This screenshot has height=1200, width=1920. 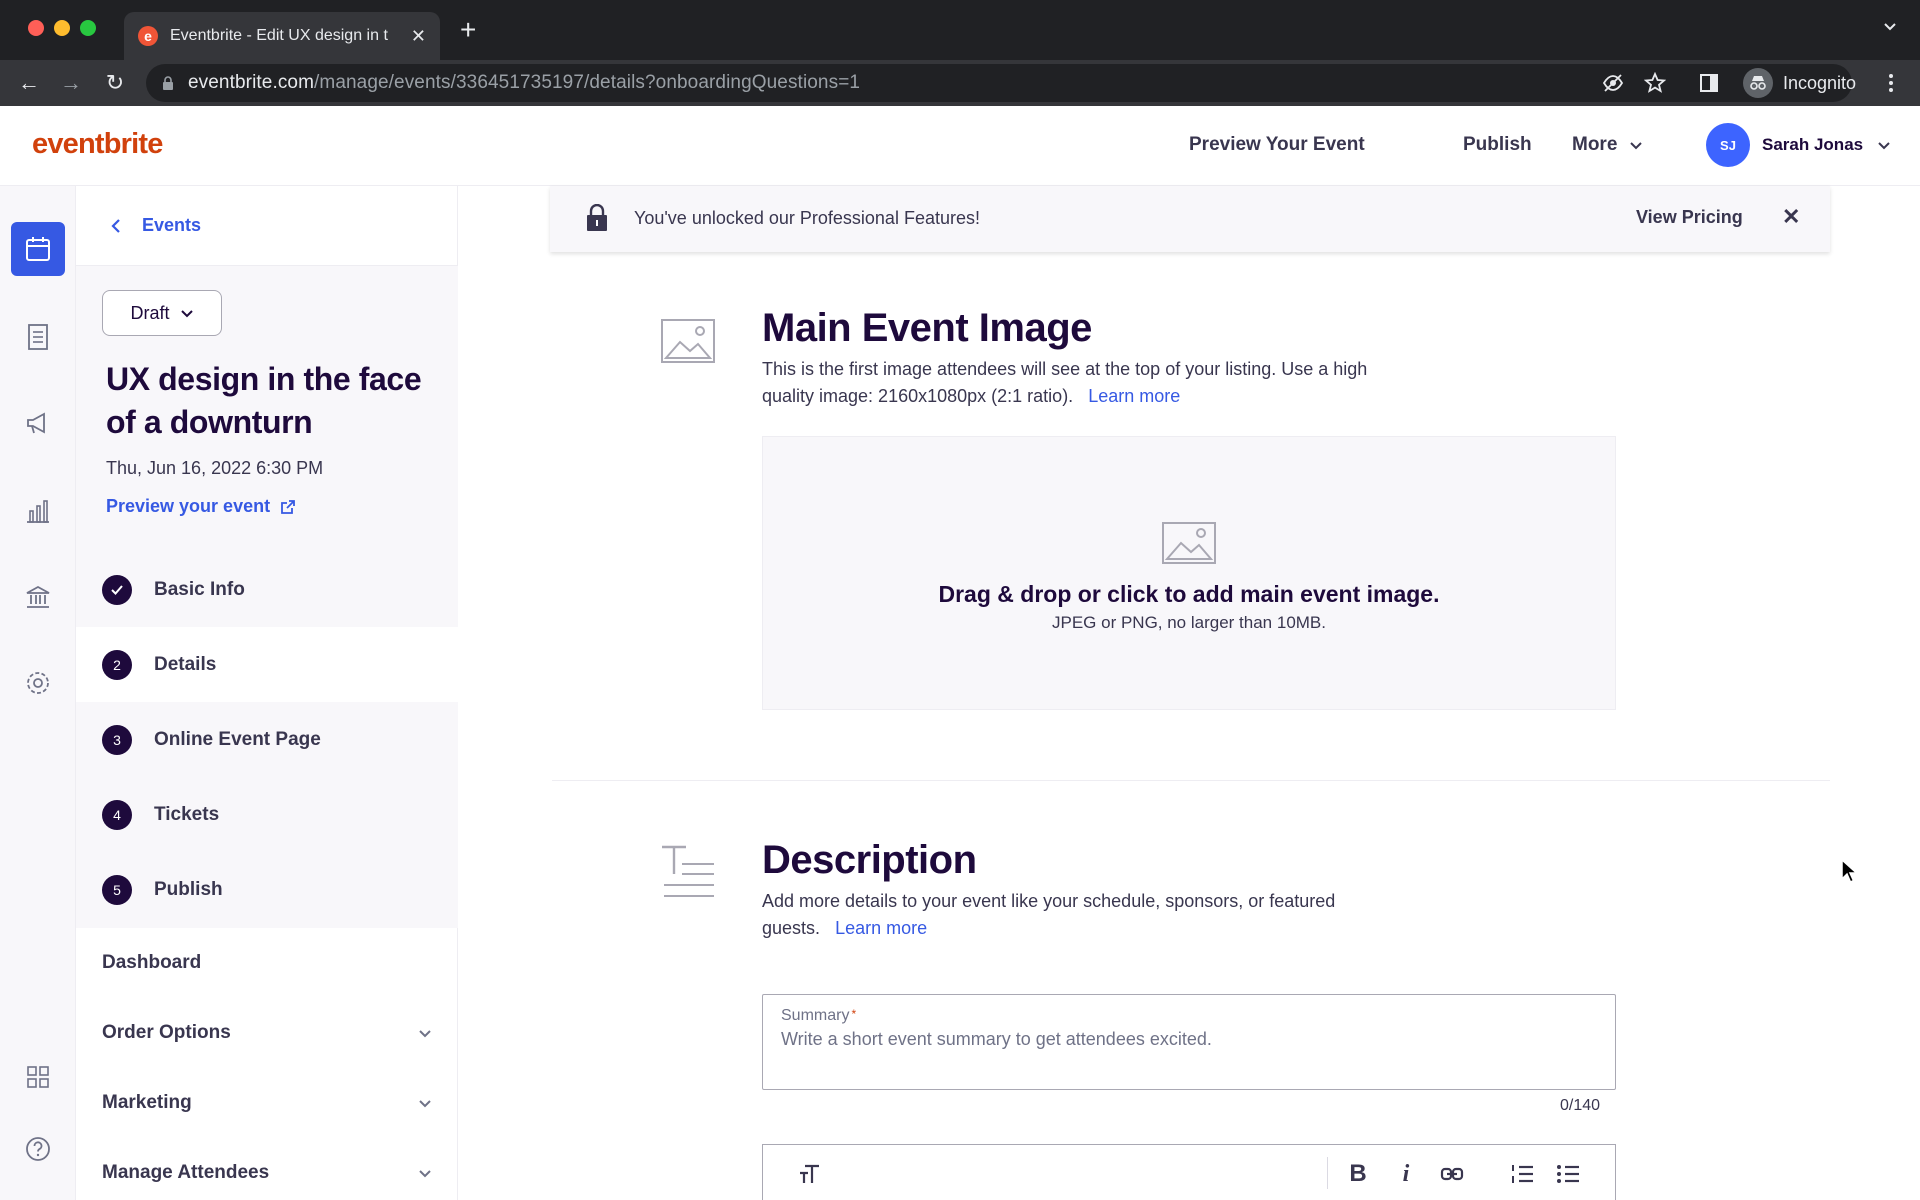 What do you see at coordinates (1891, 83) in the screenshot?
I see `browser-menu-icon` at bounding box center [1891, 83].